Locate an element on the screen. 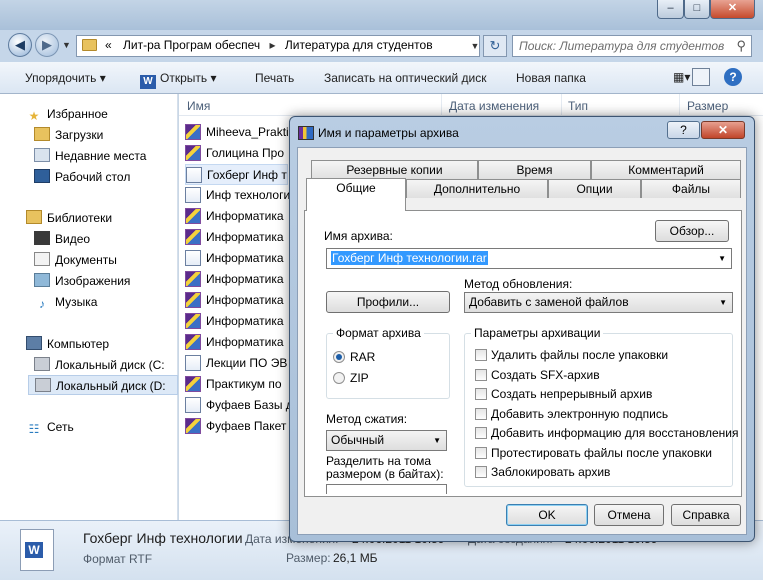 This screenshot has height=580, width=763. file-row: Miheeva_Prakti is located at coordinates (237, 132).